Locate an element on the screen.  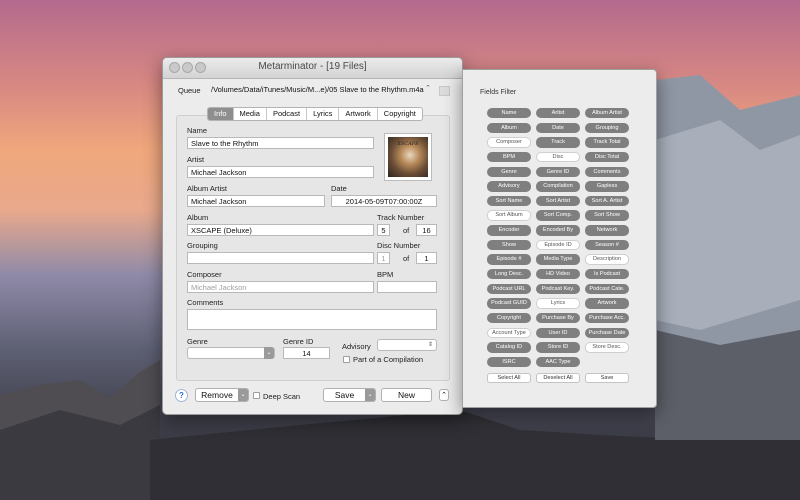
track-total-field: 16 is located at coordinates (426, 230).